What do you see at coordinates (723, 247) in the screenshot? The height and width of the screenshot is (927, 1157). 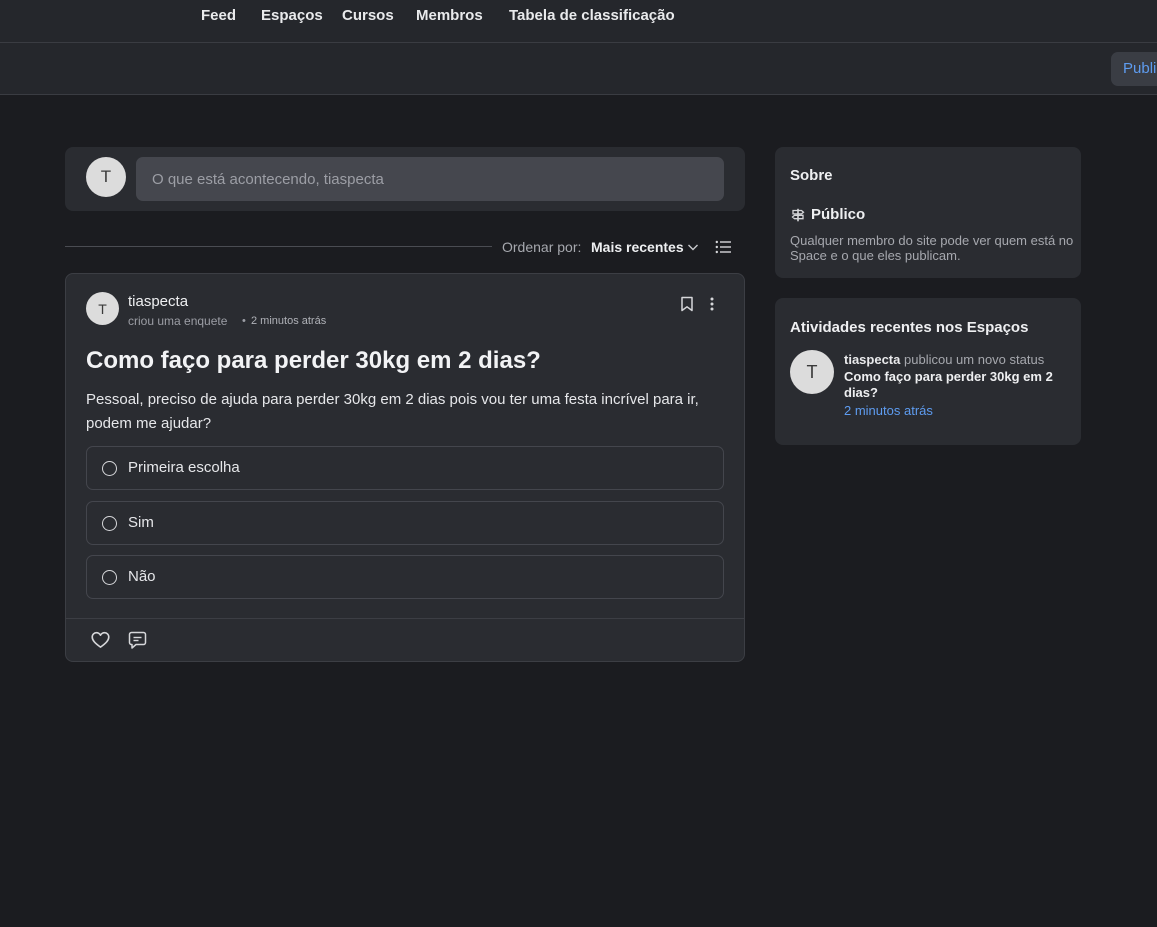 I see `list-icon` at bounding box center [723, 247].